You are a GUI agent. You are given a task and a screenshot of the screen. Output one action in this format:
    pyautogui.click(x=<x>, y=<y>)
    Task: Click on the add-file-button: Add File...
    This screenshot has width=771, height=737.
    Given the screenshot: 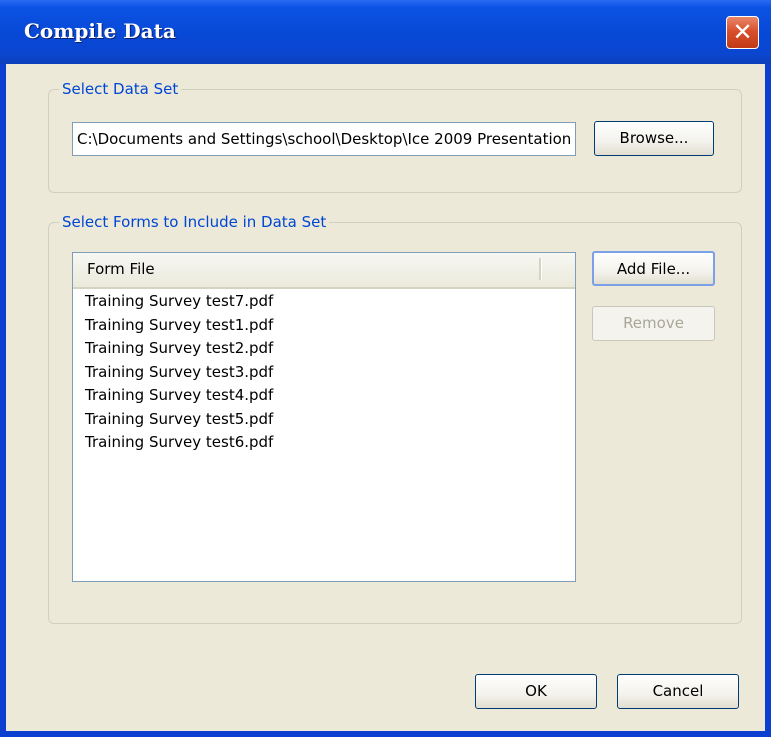 What is the action you would take?
    pyautogui.click(x=653, y=268)
    